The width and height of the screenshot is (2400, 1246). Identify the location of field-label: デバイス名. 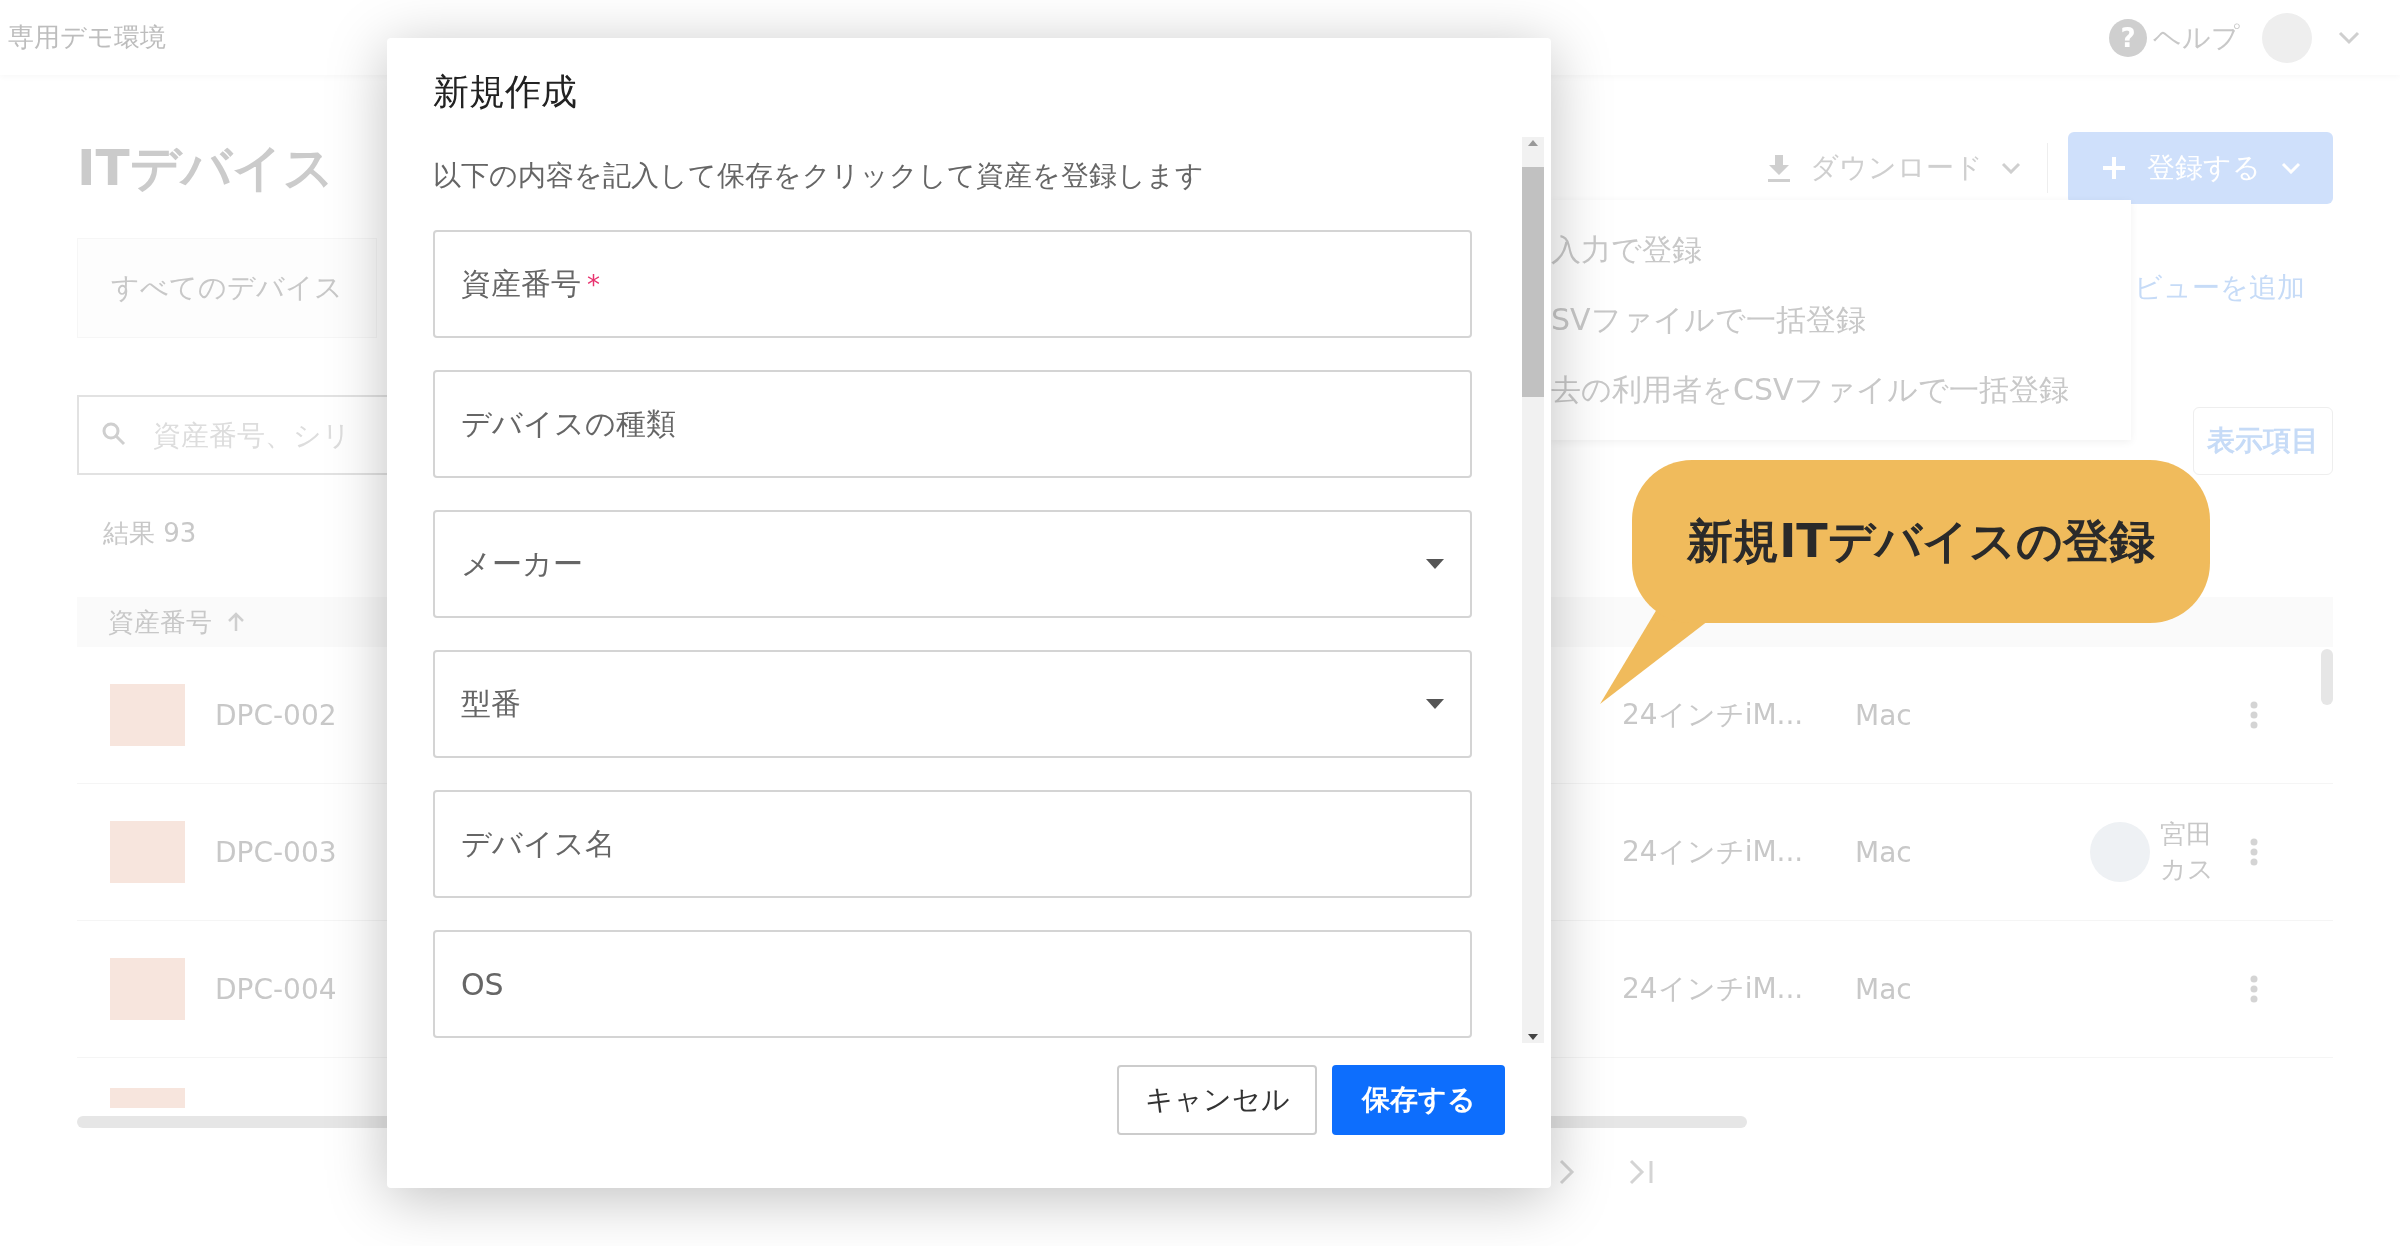
(538, 843).